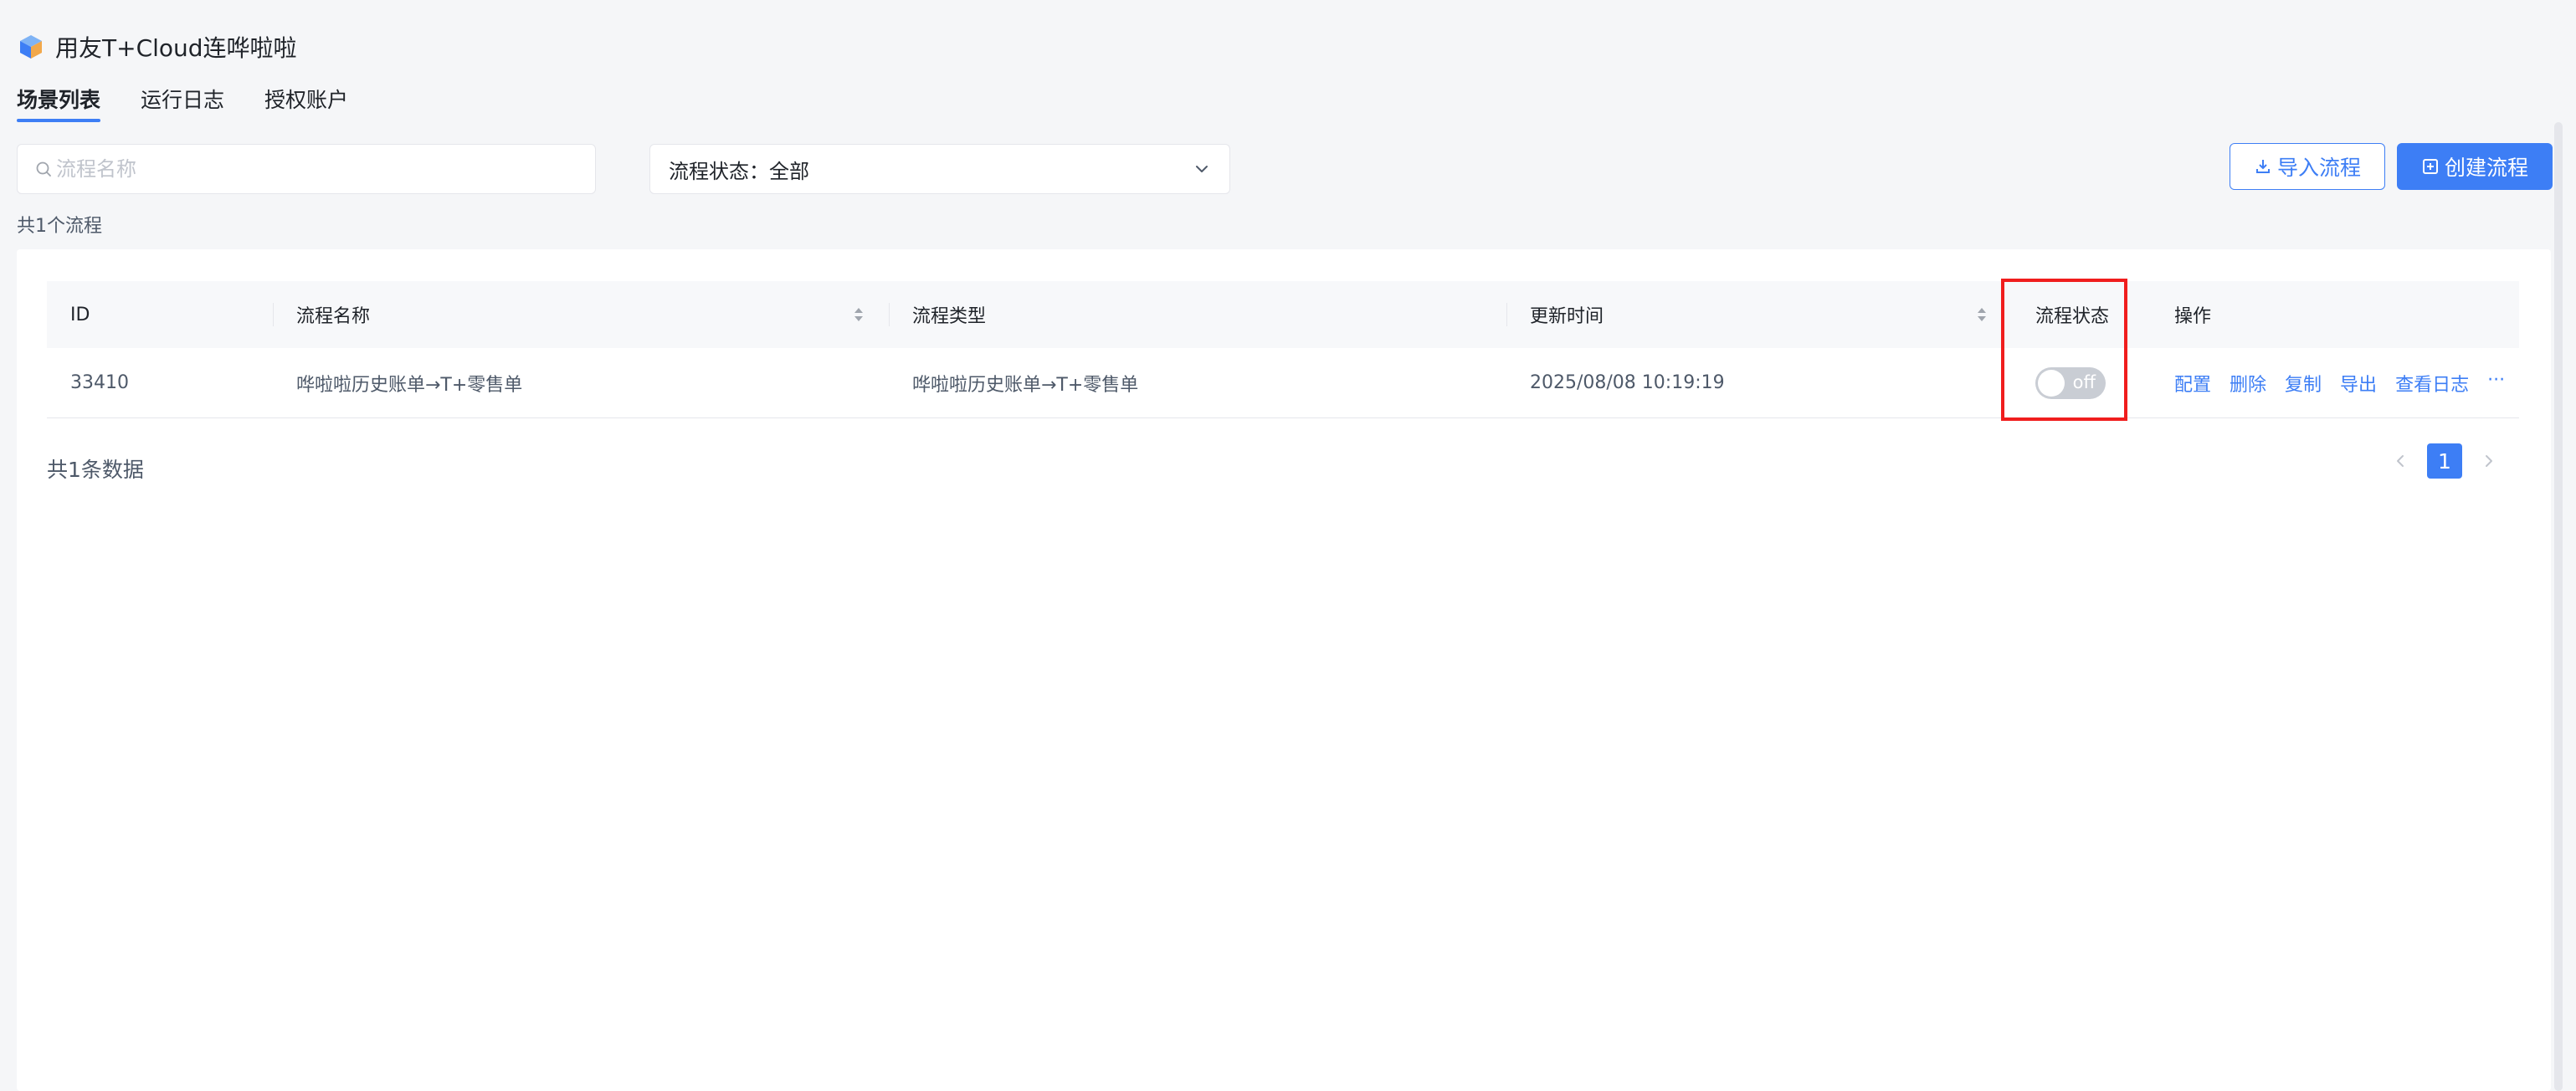  Describe the element at coordinates (2558, 606) in the screenshot. I see `vertical-scrollbar` at that location.